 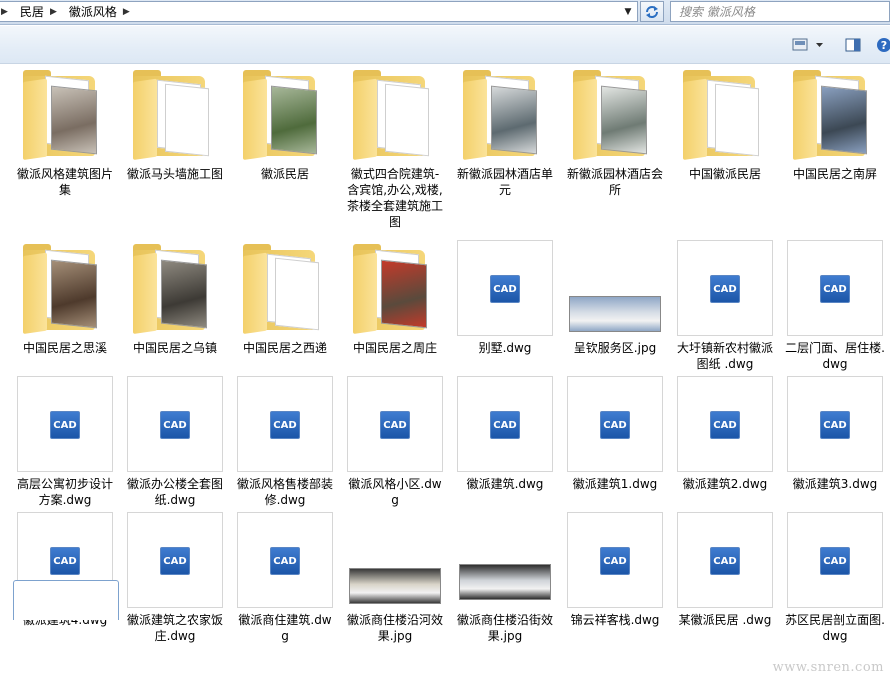 What do you see at coordinates (725, 620) in the screenshot?
I see `item-label: 某徽派民居 .dwg` at bounding box center [725, 620].